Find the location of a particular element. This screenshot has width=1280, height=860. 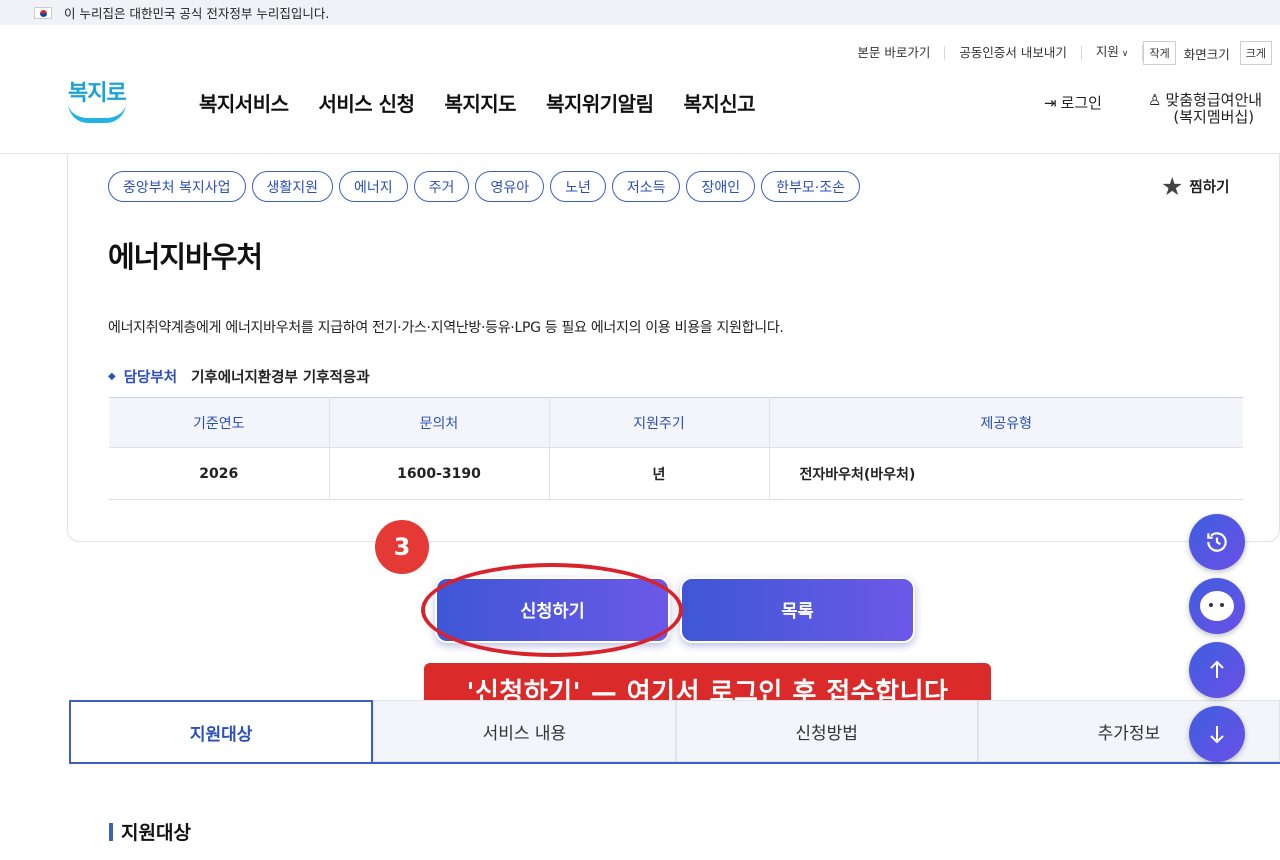

cert-export-link: 공동인증서 내보내기 is located at coordinates (1013, 53).